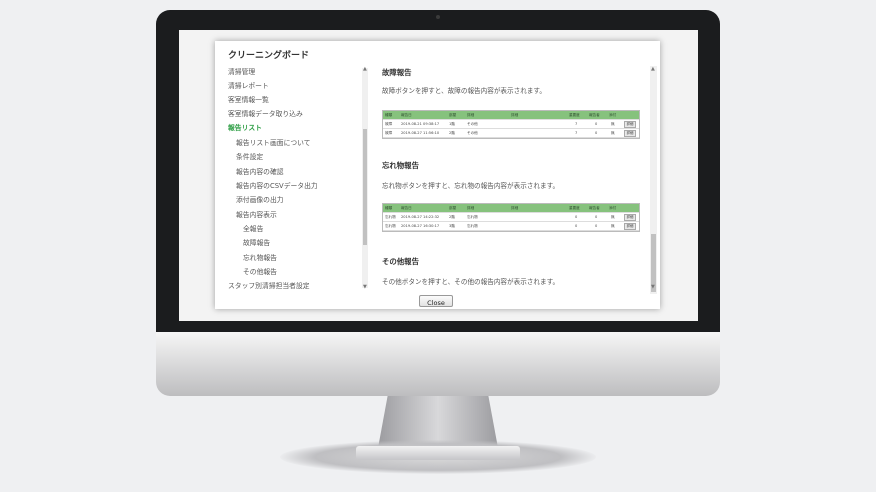 Image resolution: width=876 pixels, height=492 pixels. Describe the element at coordinates (260, 171) in the screenshot. I see `nav-item-report-check: 報告内容の確認` at that location.